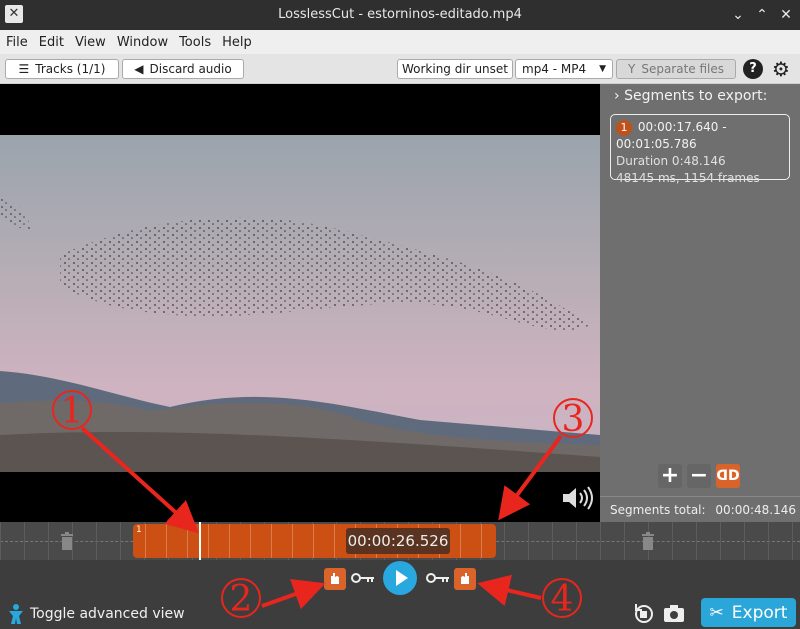  Describe the element at coordinates (786, 15) in the screenshot. I see `close-button: ✕` at that location.